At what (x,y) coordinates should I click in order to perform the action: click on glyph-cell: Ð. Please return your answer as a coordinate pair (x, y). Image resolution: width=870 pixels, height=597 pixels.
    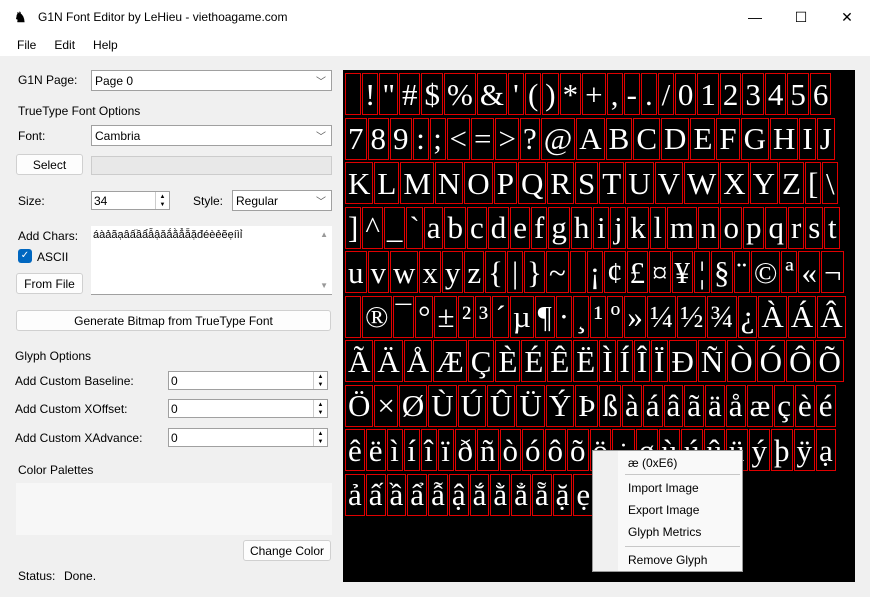
    Looking at the image, I should click on (682, 361).